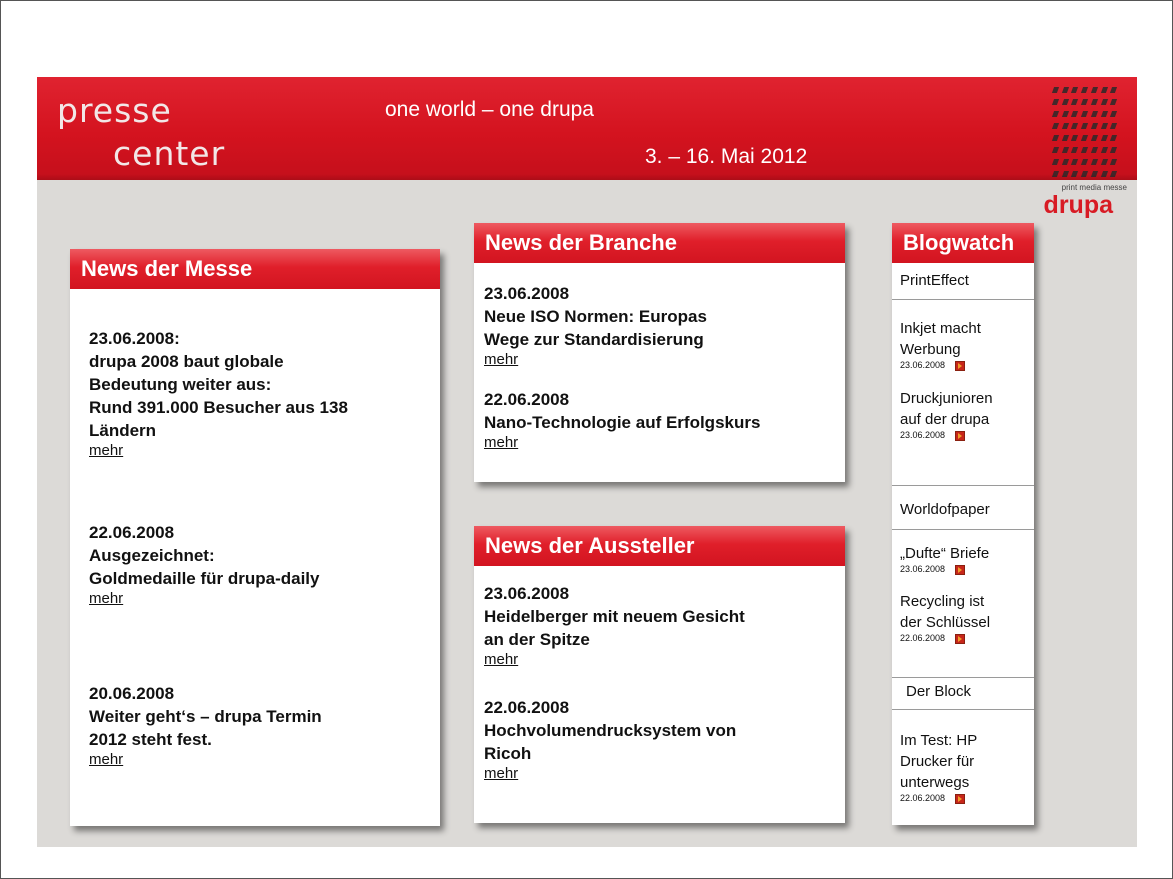 The width and height of the screenshot is (1173, 879). Describe the element at coordinates (963, 419) in the screenshot. I see `blog-post-title: auf der drupa` at that location.